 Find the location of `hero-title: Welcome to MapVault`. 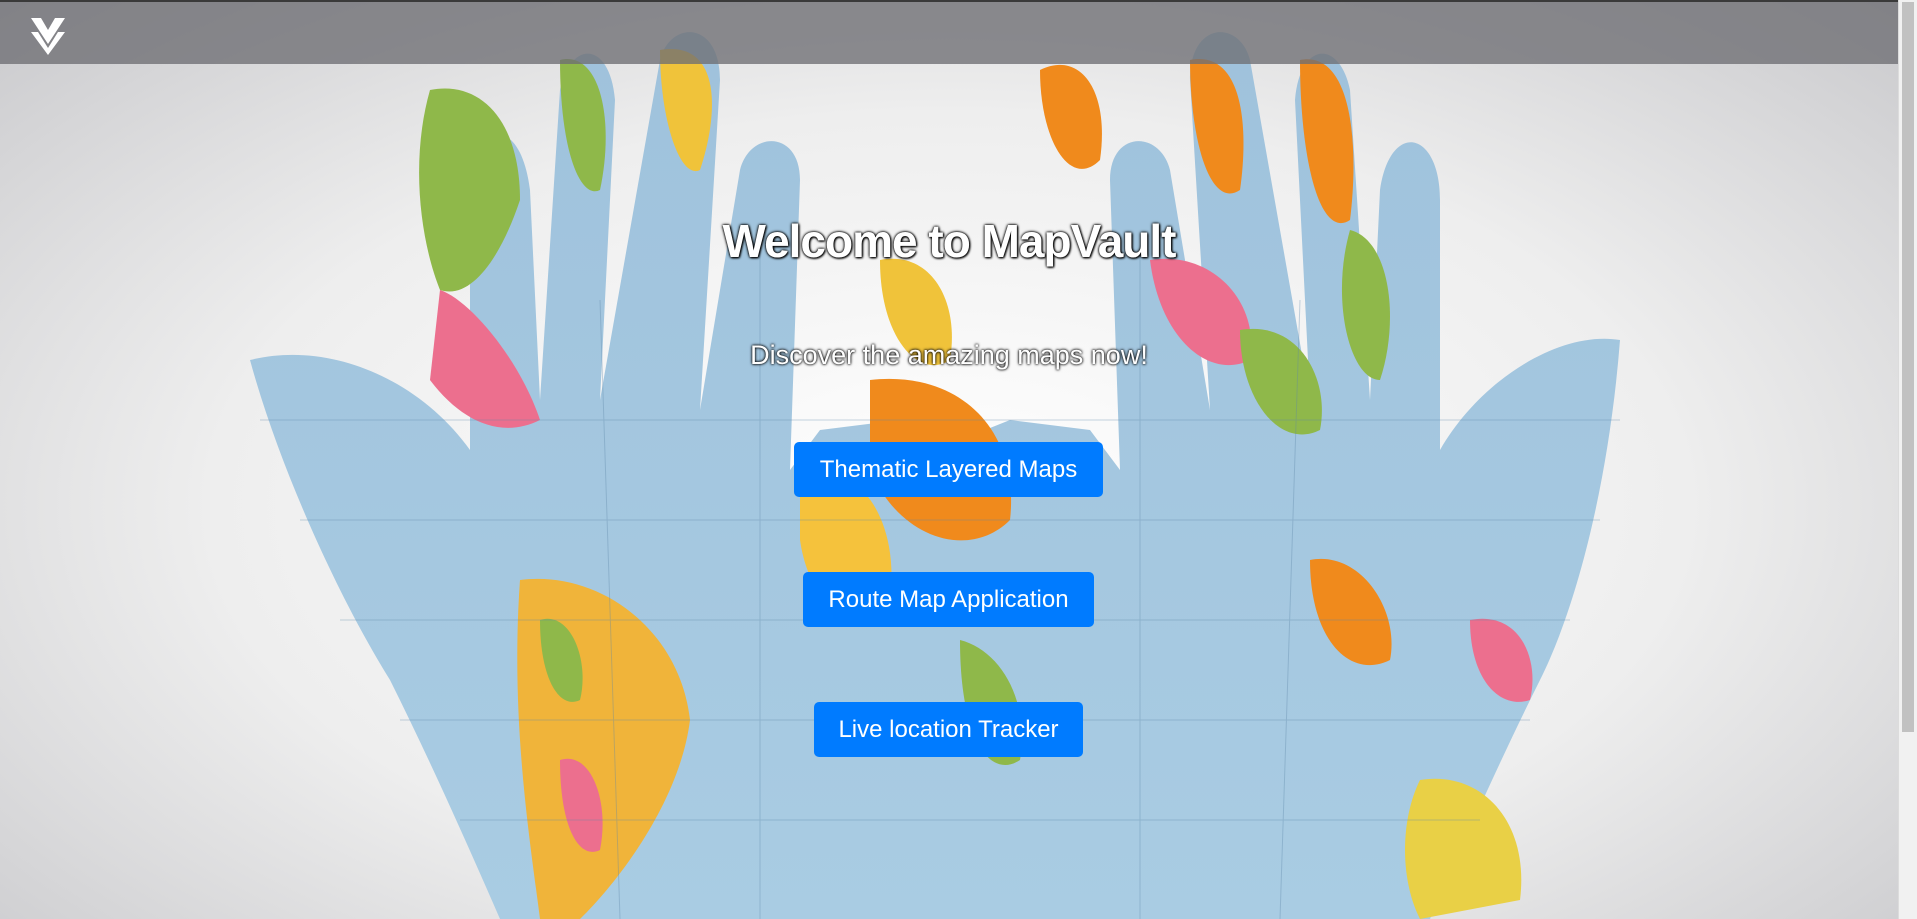

hero-title: Welcome to MapVault is located at coordinates (949, 241).